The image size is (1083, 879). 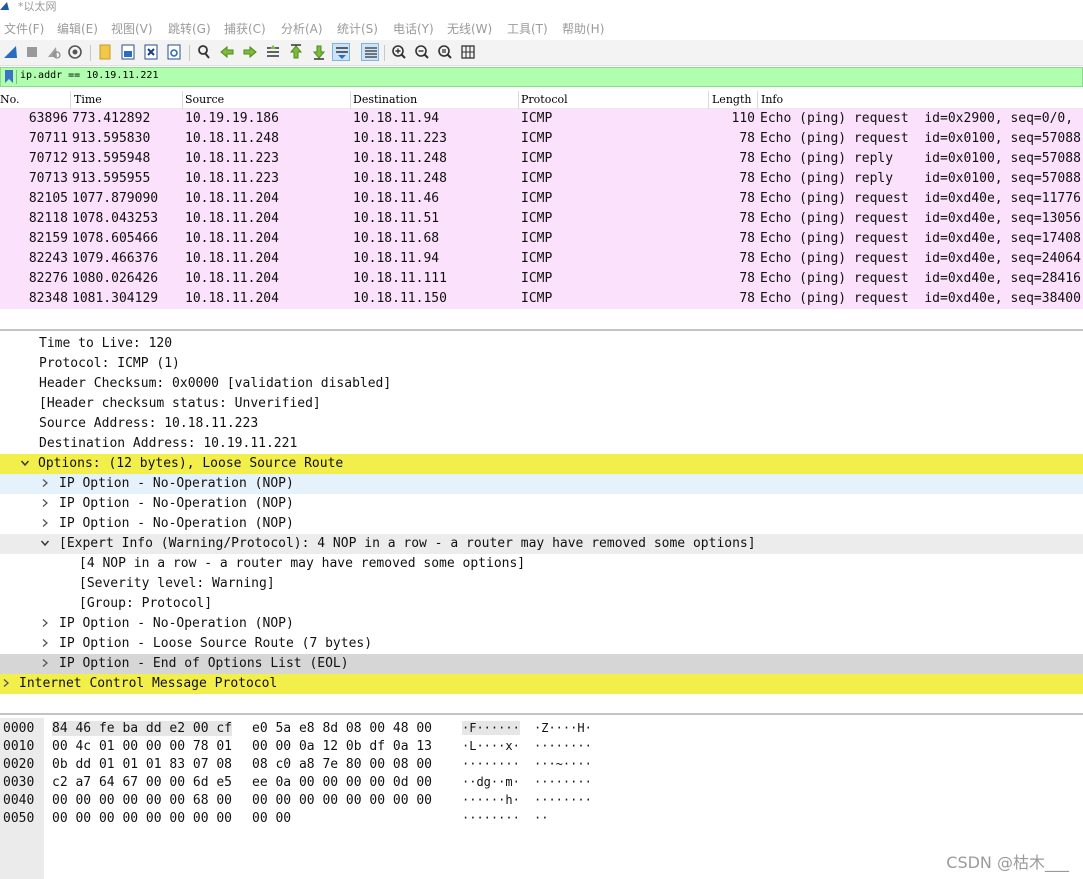 What do you see at coordinates (105, 52) in the screenshot?
I see `open-folder-icon` at bounding box center [105, 52].